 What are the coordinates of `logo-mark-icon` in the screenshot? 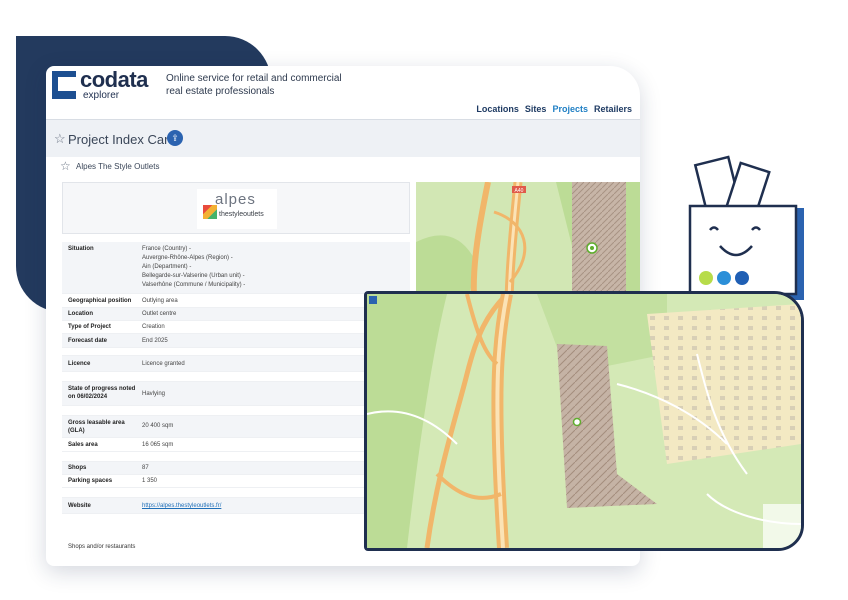 It's located at (64, 85).